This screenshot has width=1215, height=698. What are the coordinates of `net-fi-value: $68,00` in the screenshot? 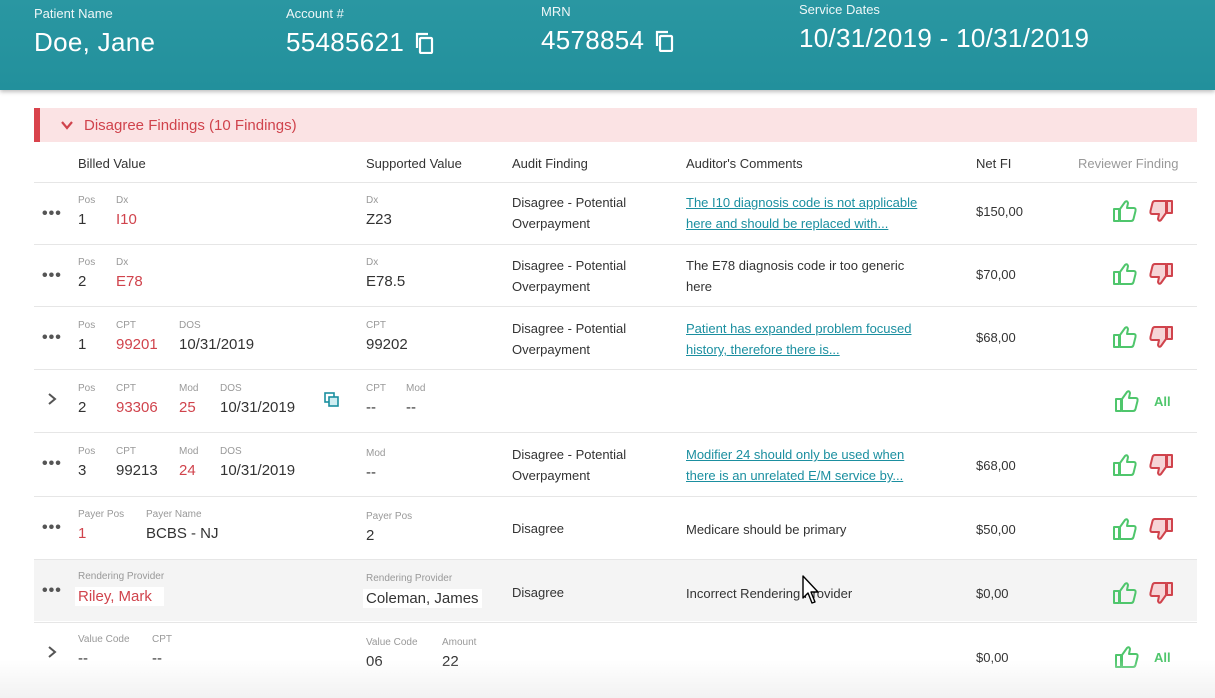 It's located at (996, 337).